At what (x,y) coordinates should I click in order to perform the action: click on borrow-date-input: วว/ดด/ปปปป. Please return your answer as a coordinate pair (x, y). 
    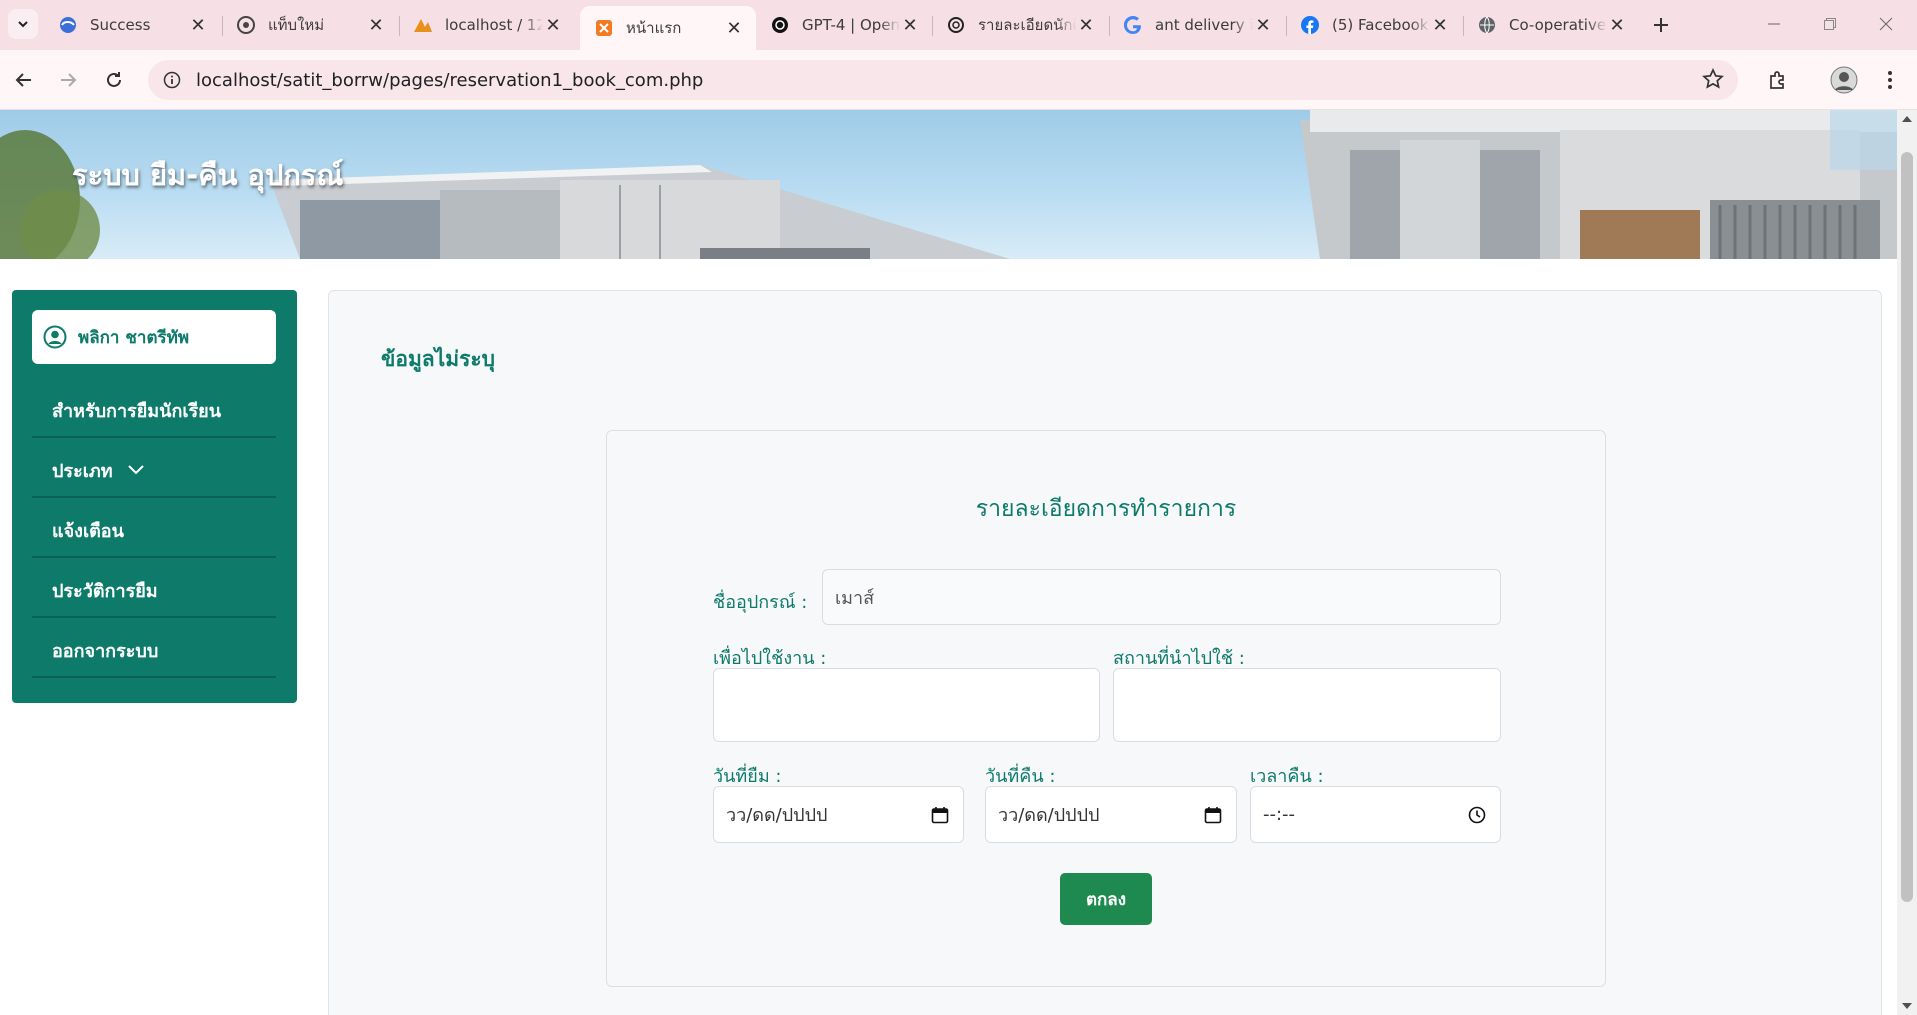
    Looking at the image, I should click on (838, 814).